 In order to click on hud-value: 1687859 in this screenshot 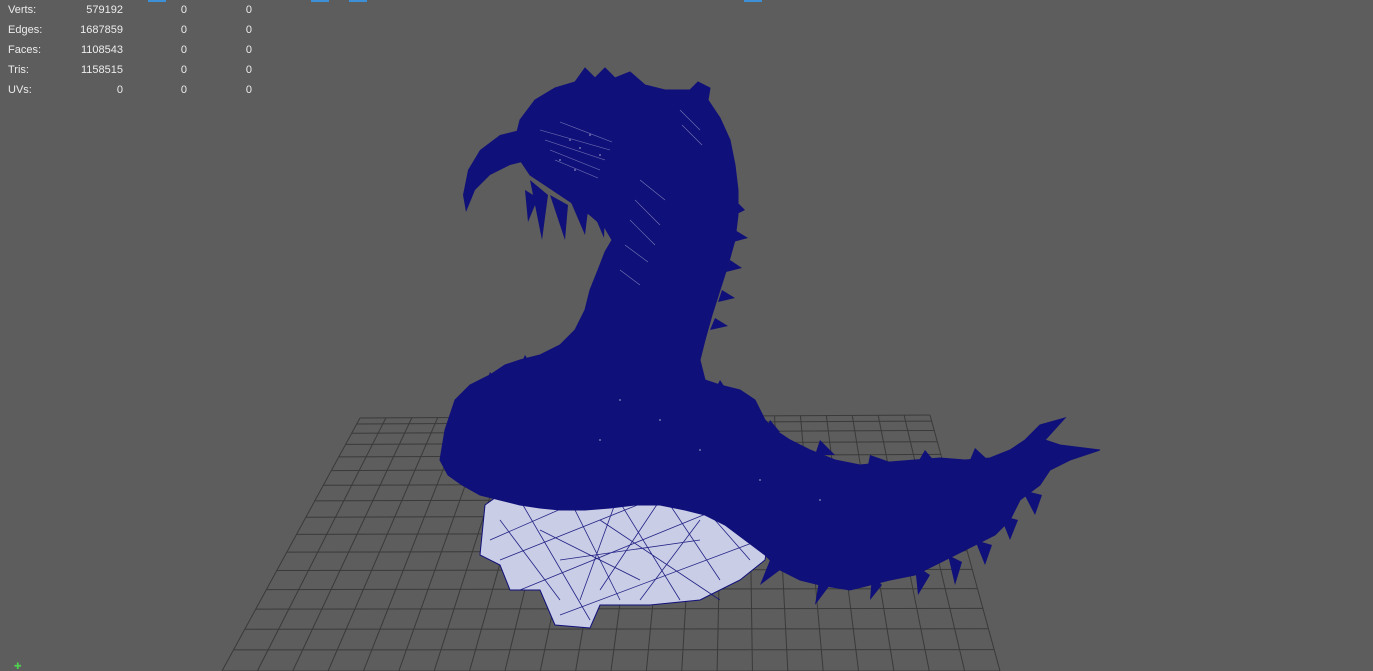, I will do `click(101, 30)`.